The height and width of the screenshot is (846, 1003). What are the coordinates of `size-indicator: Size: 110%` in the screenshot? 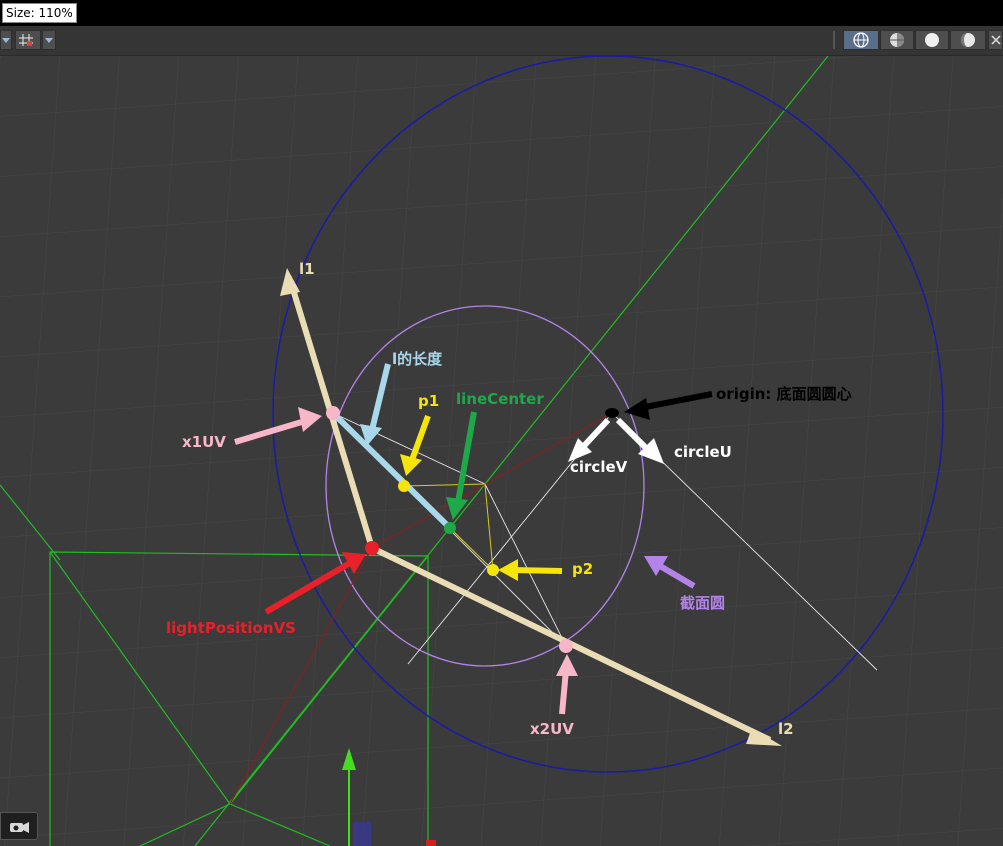 It's located at (39, 13).